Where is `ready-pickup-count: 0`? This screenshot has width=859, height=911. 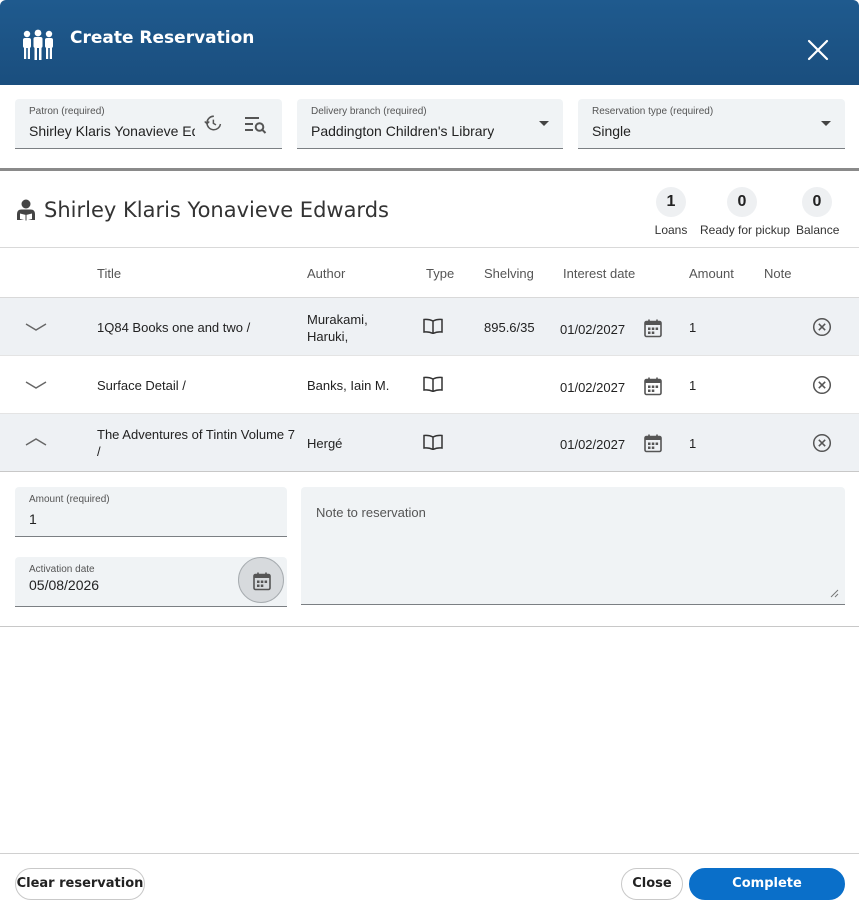 ready-pickup-count: 0 is located at coordinates (742, 202).